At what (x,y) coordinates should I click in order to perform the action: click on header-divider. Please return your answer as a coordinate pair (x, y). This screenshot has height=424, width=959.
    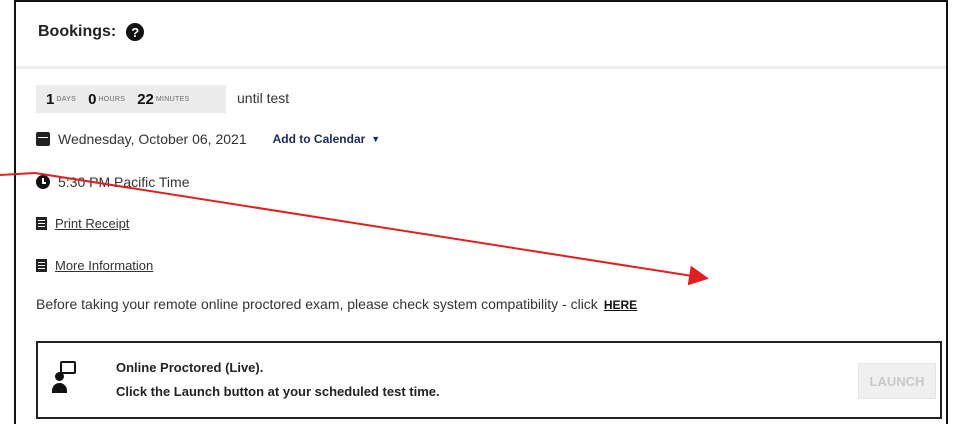
    Looking at the image, I should click on (481, 67).